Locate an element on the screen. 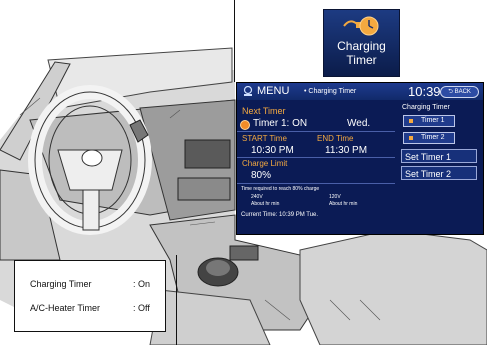  back-button: ⮌ BACK is located at coordinates (459, 92).